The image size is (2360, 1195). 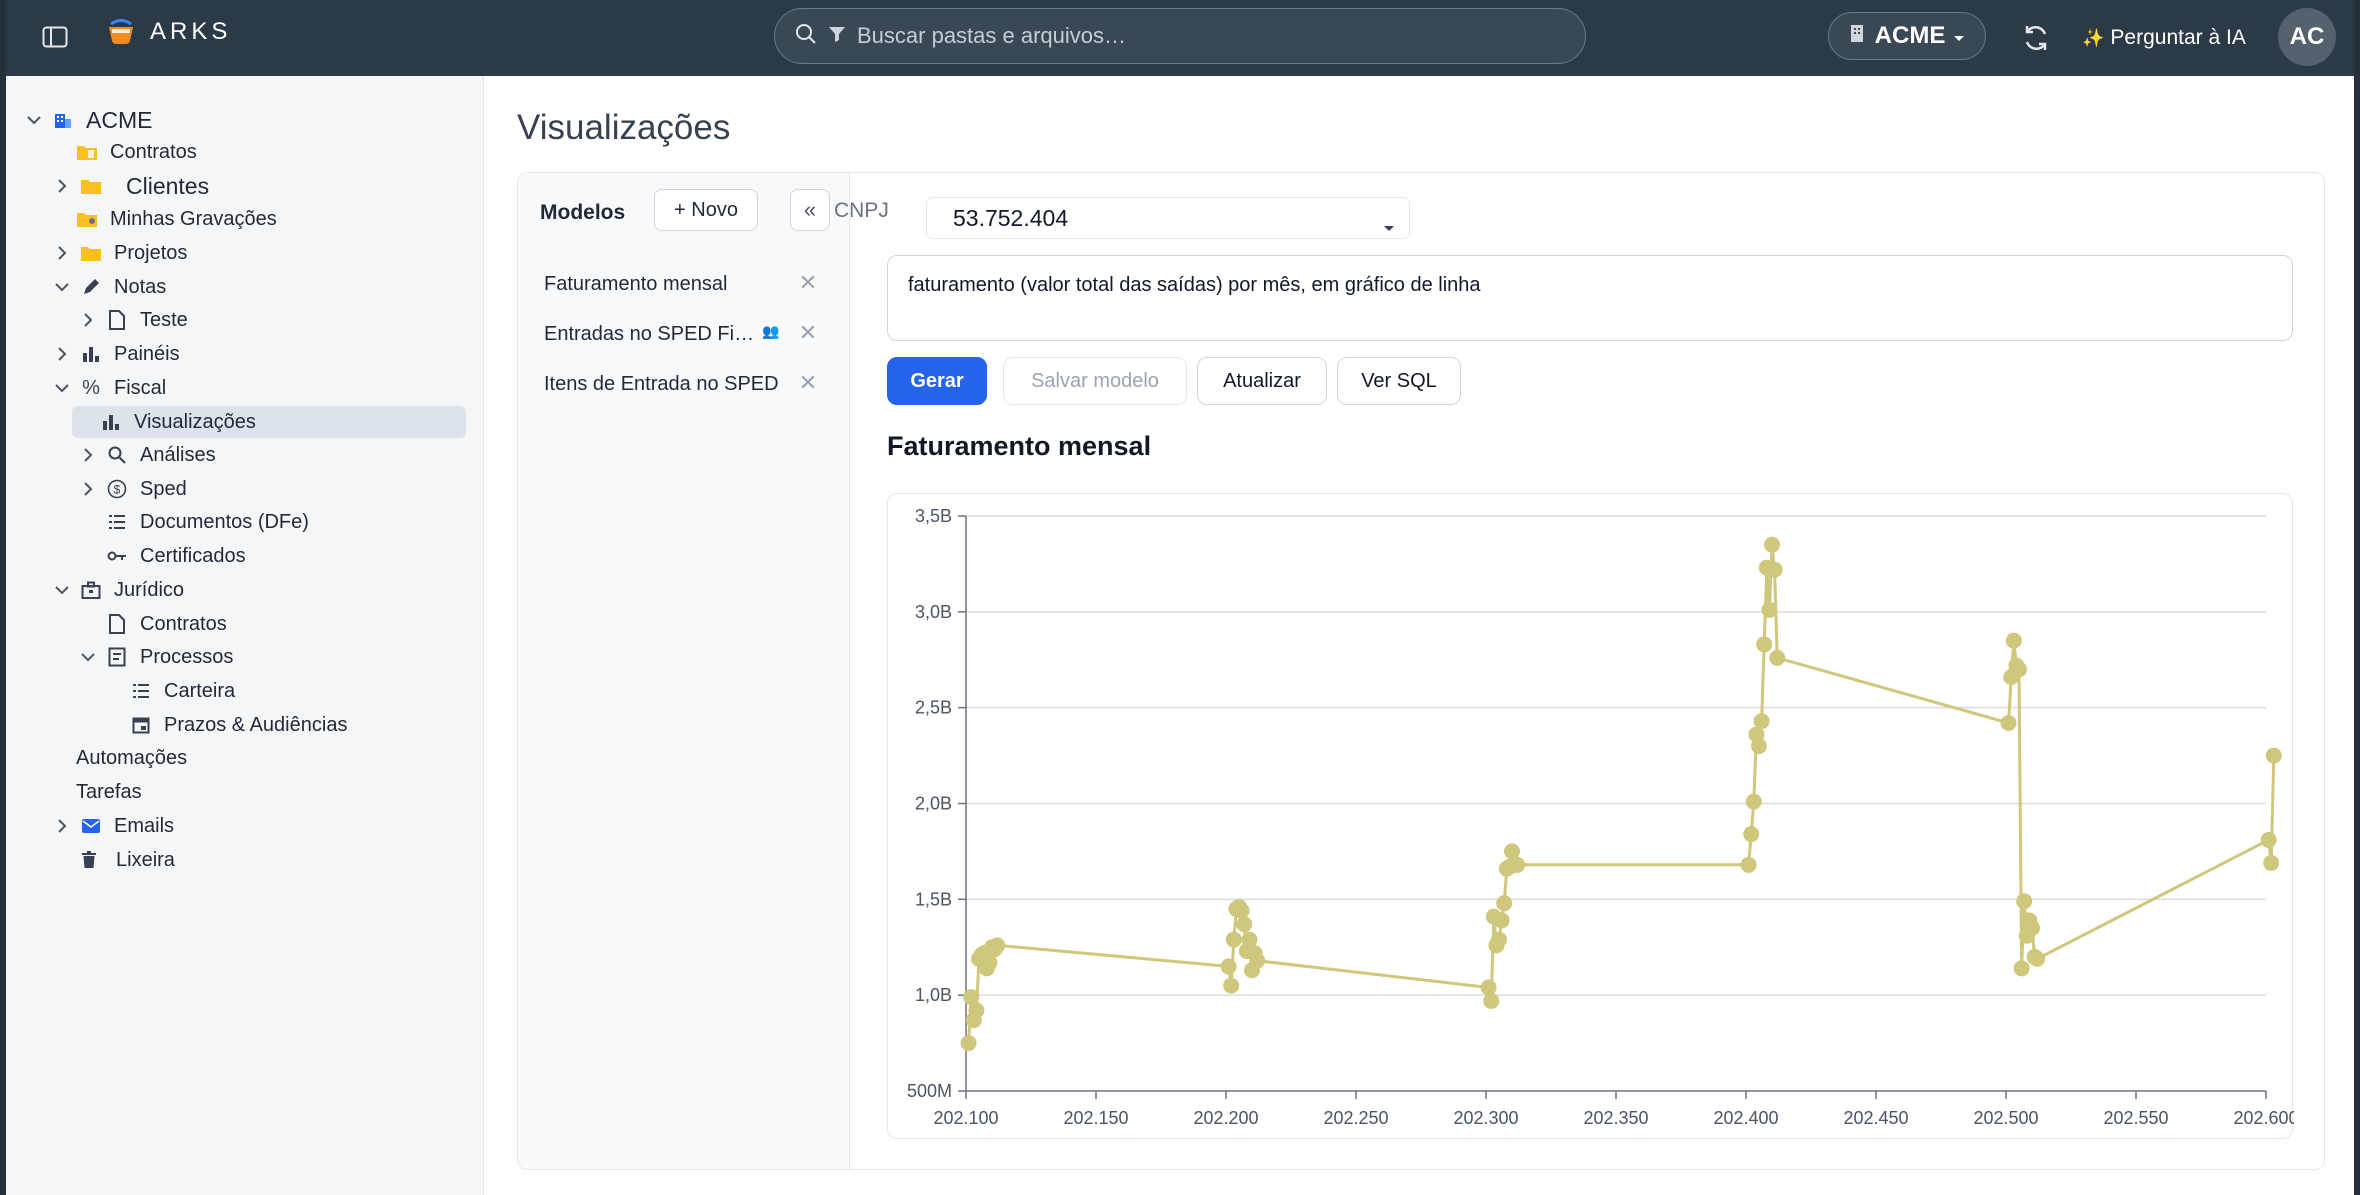 I want to click on search-bar, so click(x=1180, y=36).